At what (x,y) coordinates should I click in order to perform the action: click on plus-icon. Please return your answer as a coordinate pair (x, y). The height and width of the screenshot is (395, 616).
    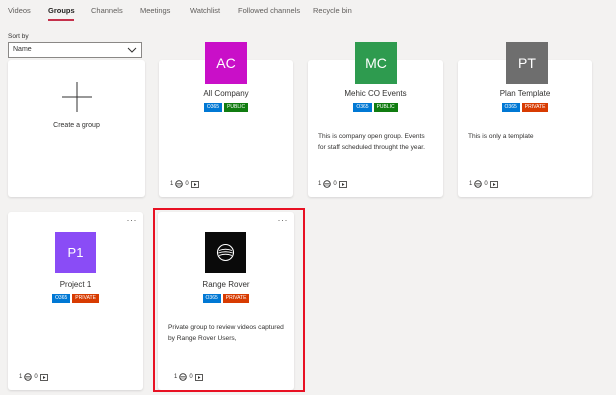
    Looking at the image, I should click on (77, 97).